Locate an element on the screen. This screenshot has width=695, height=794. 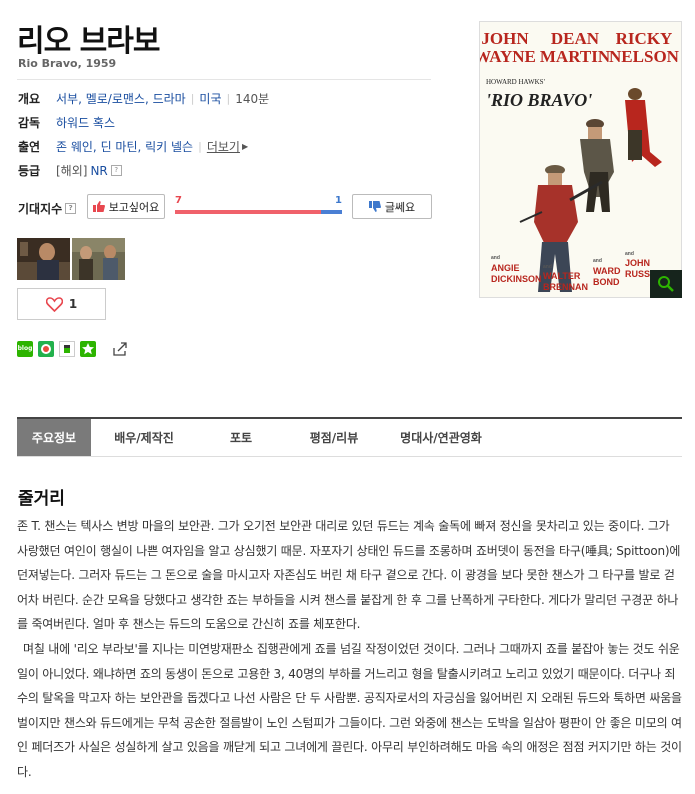
cafe-share-icon is located at coordinates (46, 349).